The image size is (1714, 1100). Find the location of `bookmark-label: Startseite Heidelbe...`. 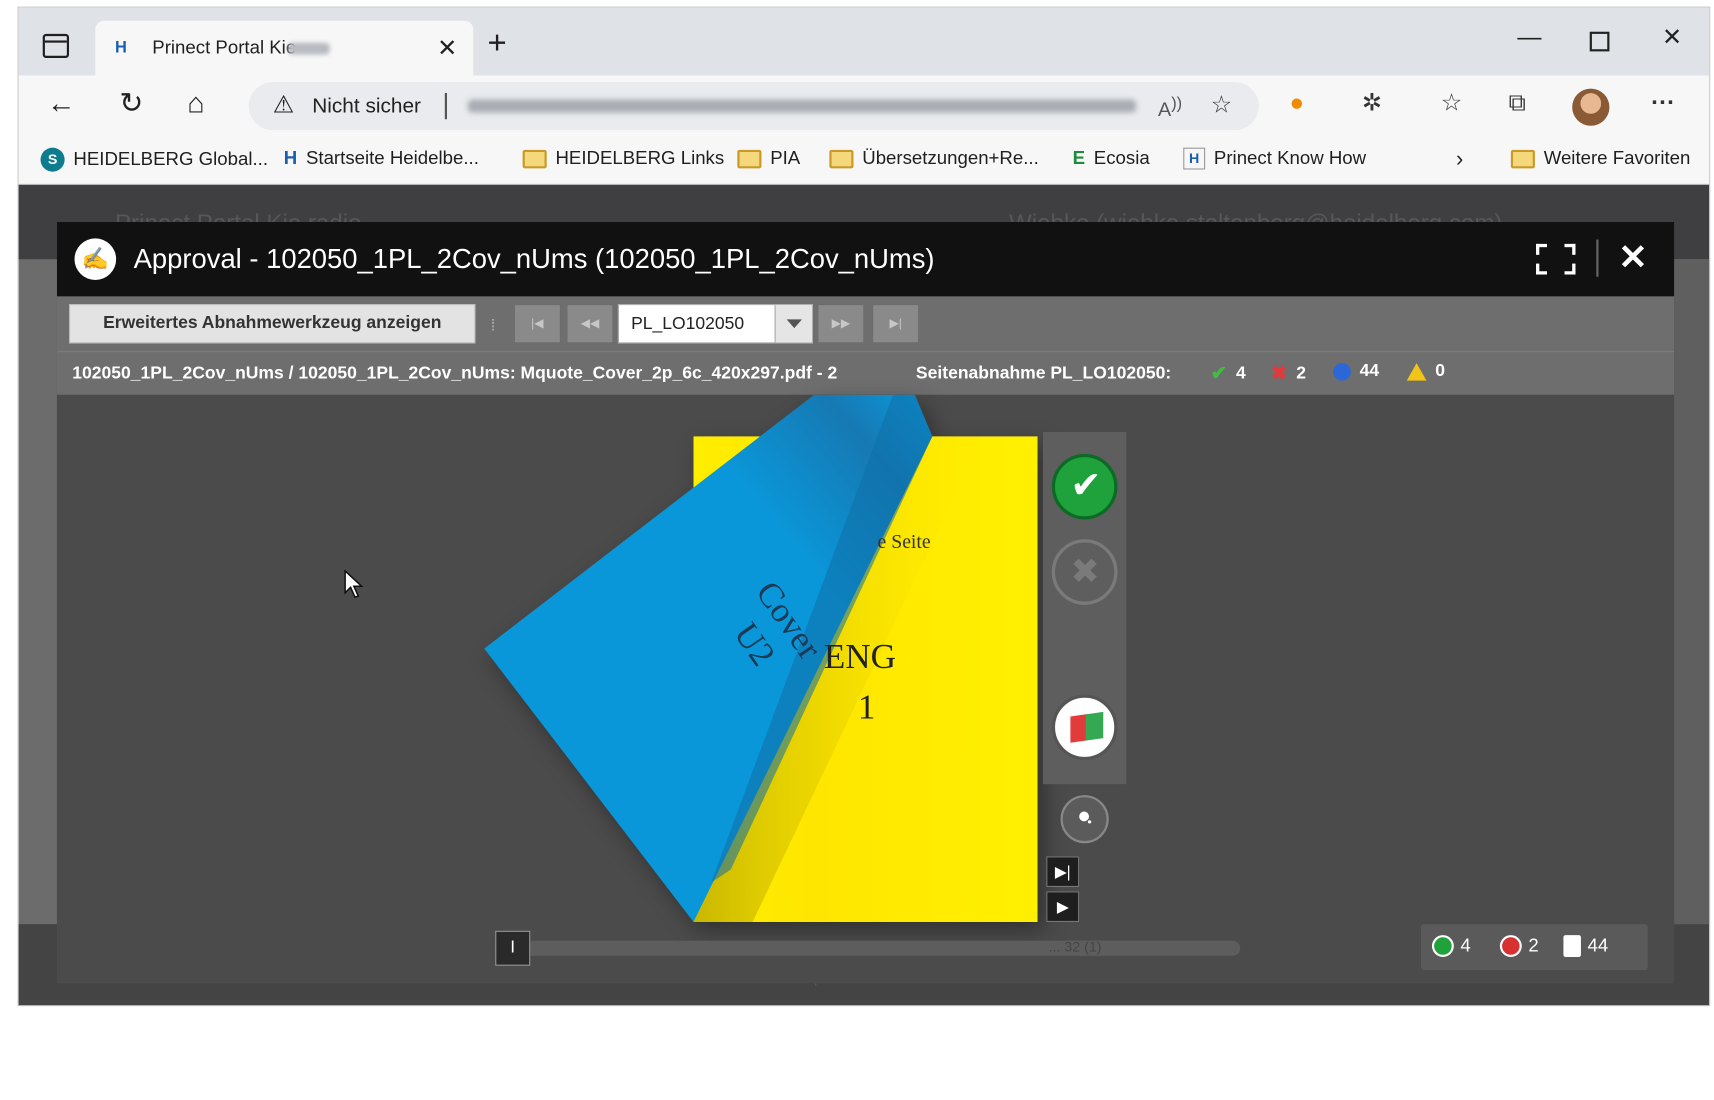

bookmark-label: Startseite Heidelbe... is located at coordinates (392, 158).